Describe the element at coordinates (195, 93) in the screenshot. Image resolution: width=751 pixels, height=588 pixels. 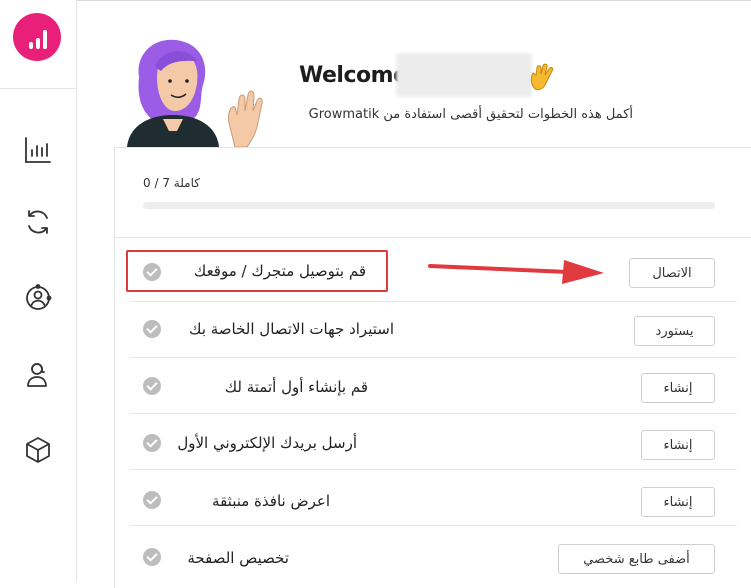
I see `welcome-illustration` at that location.